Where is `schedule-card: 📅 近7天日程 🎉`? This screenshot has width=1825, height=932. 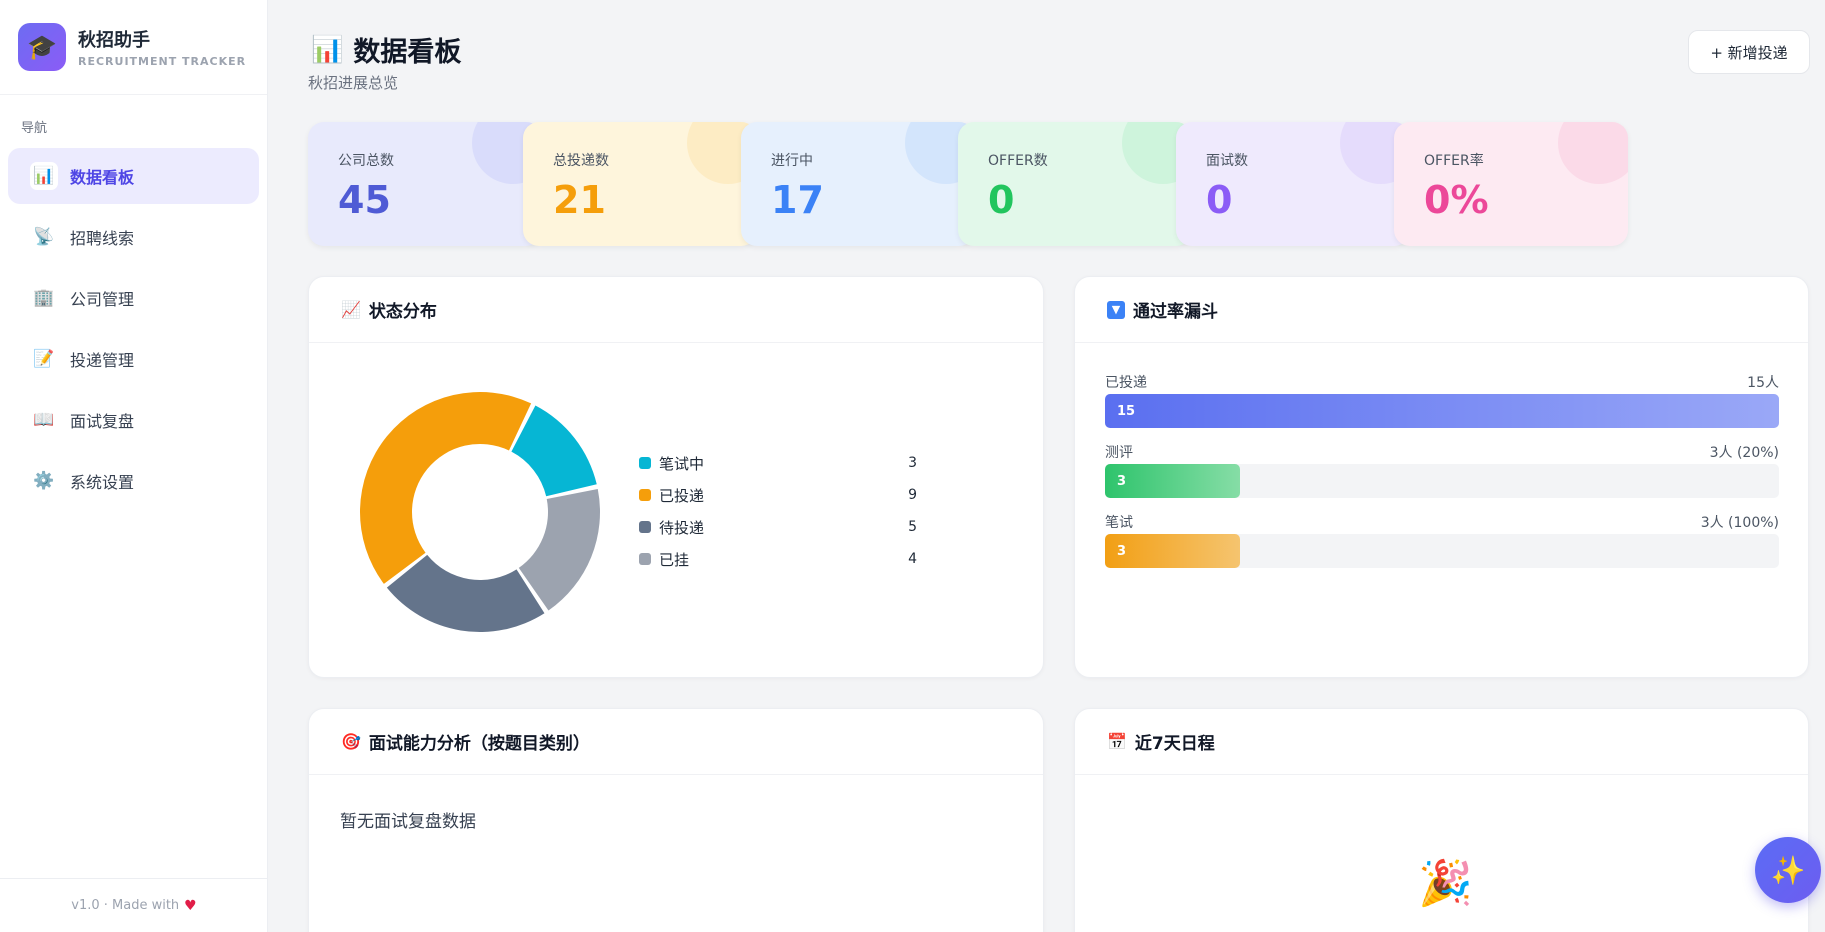
schedule-card: 📅 近7天日程 🎉 is located at coordinates (1441, 820).